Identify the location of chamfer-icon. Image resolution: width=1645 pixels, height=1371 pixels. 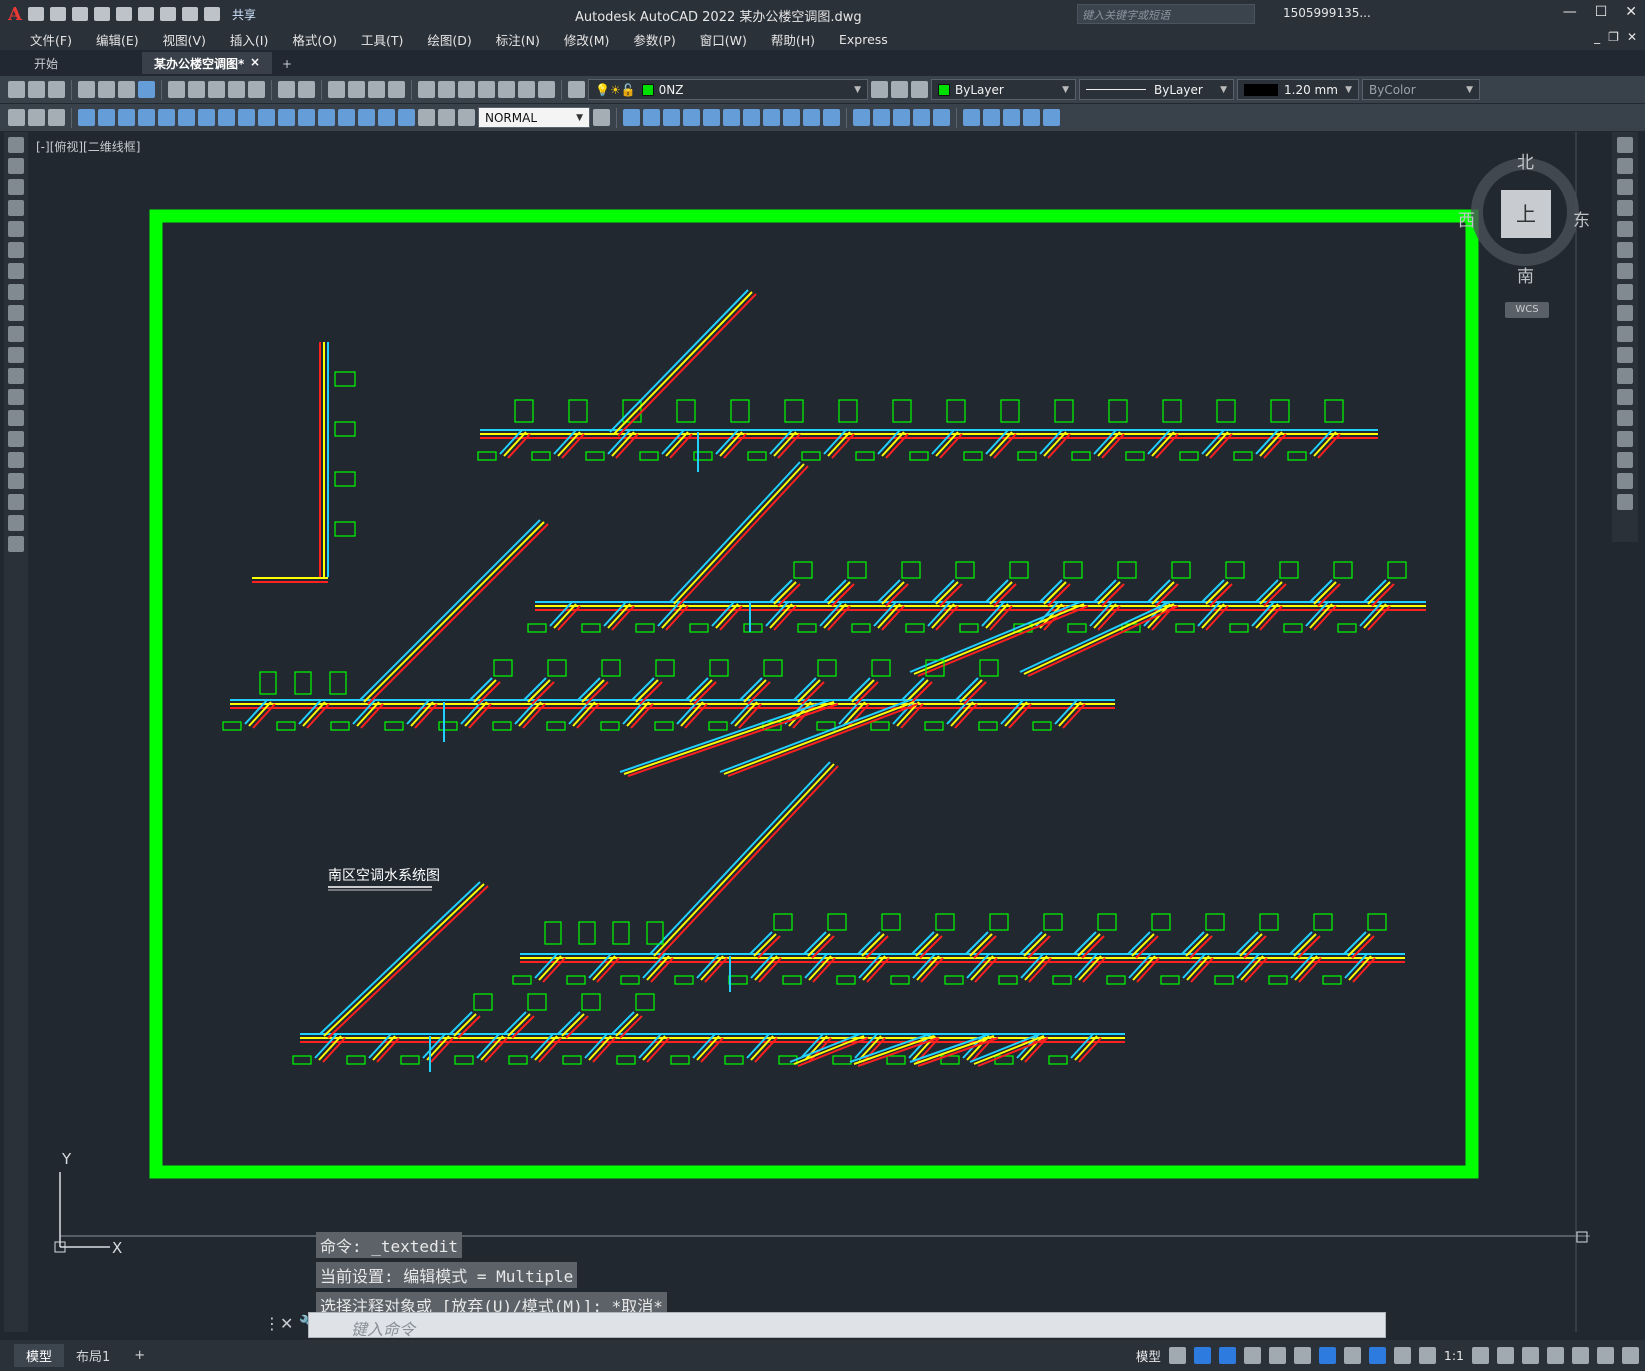
(901, 117).